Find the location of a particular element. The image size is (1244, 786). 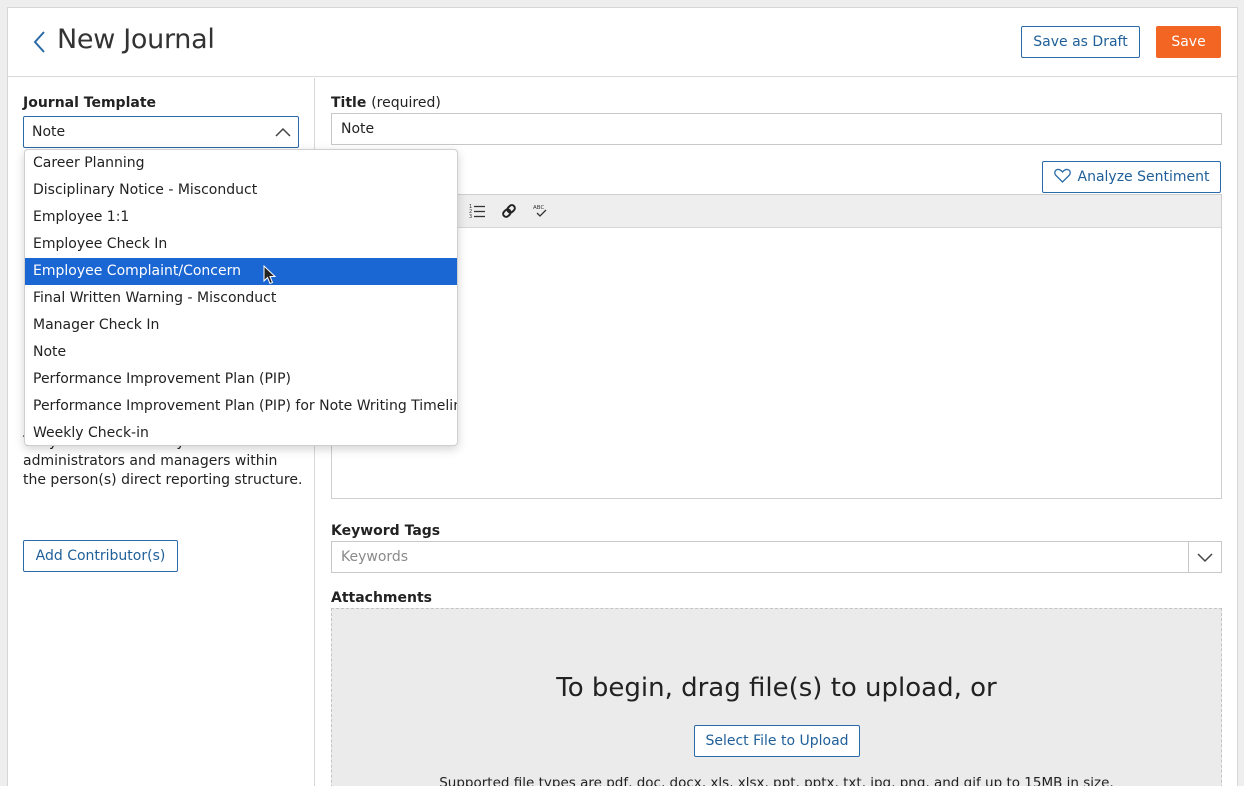

chevron-up-icon is located at coordinates (283, 132).